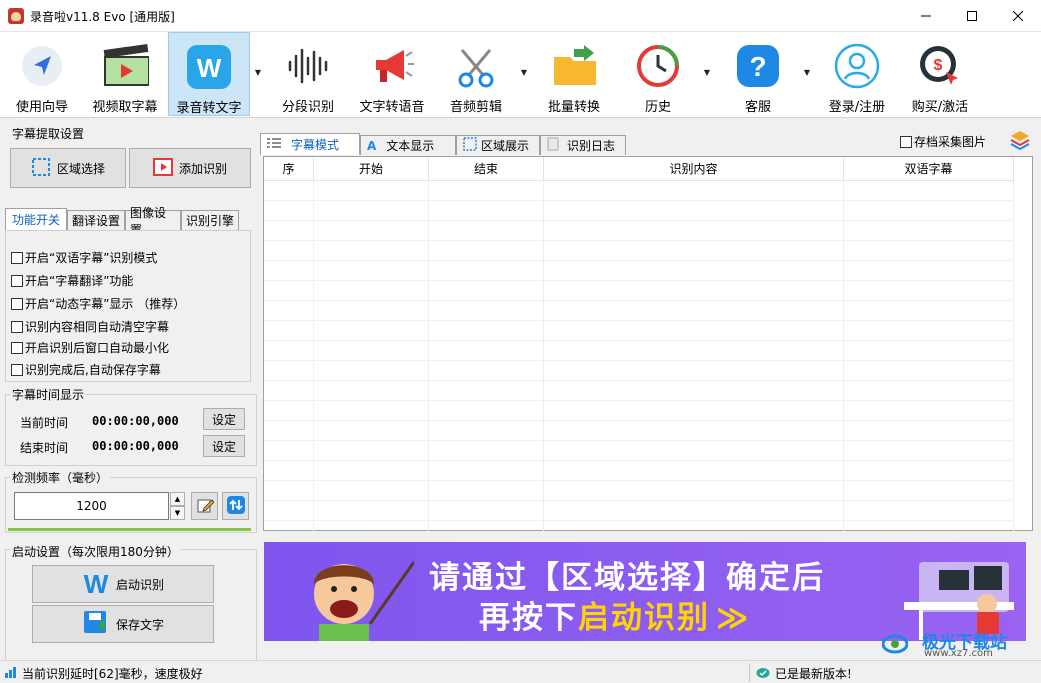 The height and width of the screenshot is (683, 1041). I want to click on teacher-cartoon-icon, so click(360, 597).